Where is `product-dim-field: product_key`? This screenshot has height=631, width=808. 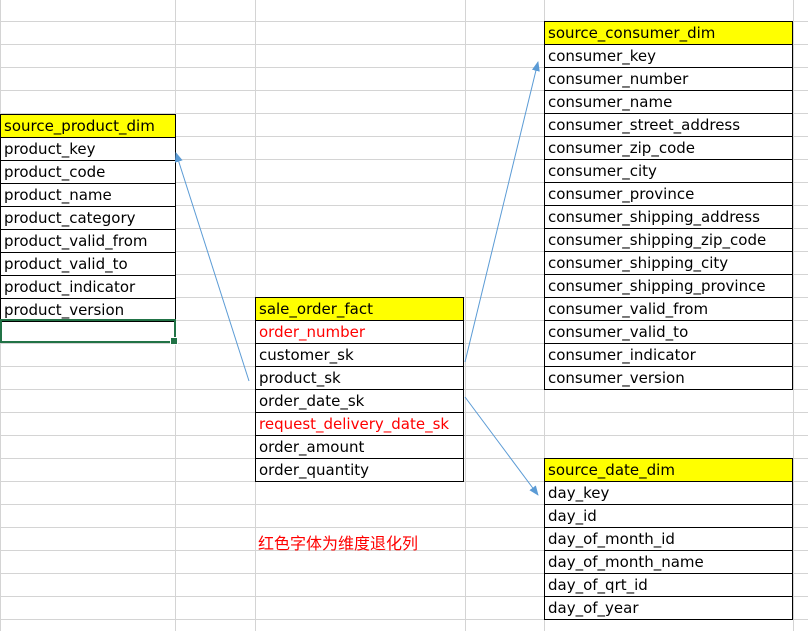 product-dim-field: product_key is located at coordinates (88, 149).